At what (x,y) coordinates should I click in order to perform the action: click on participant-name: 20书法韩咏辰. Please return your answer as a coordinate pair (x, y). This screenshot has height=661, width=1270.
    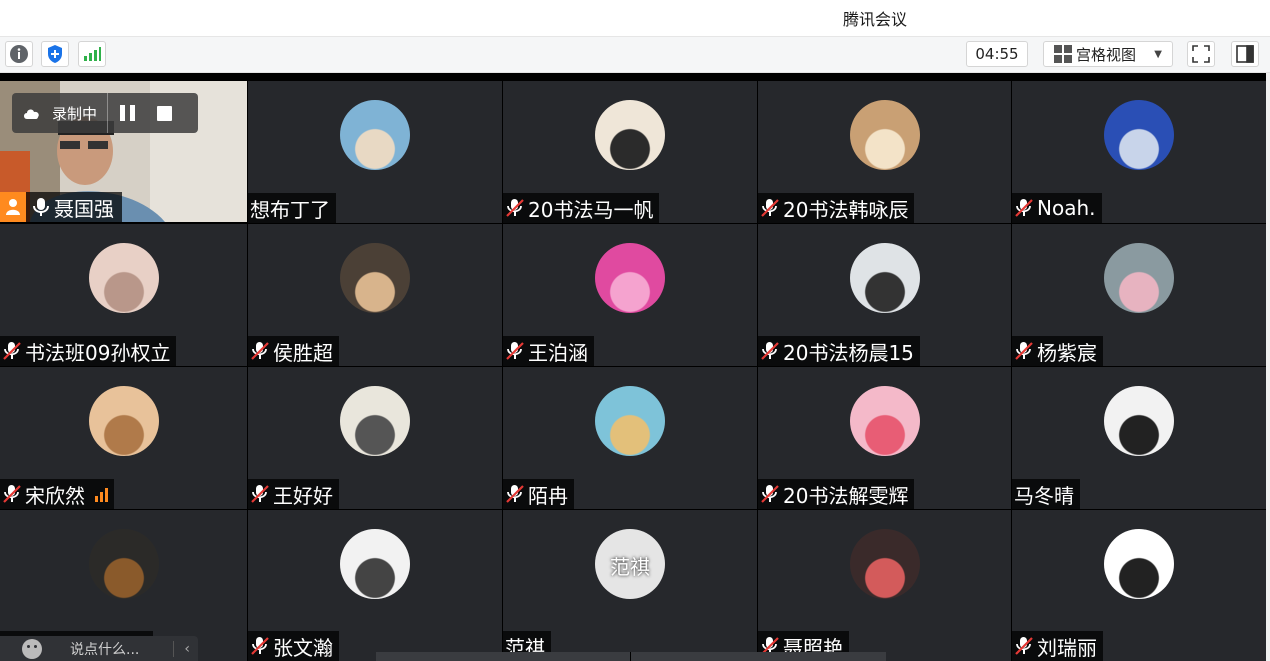
    Looking at the image, I should click on (846, 209).